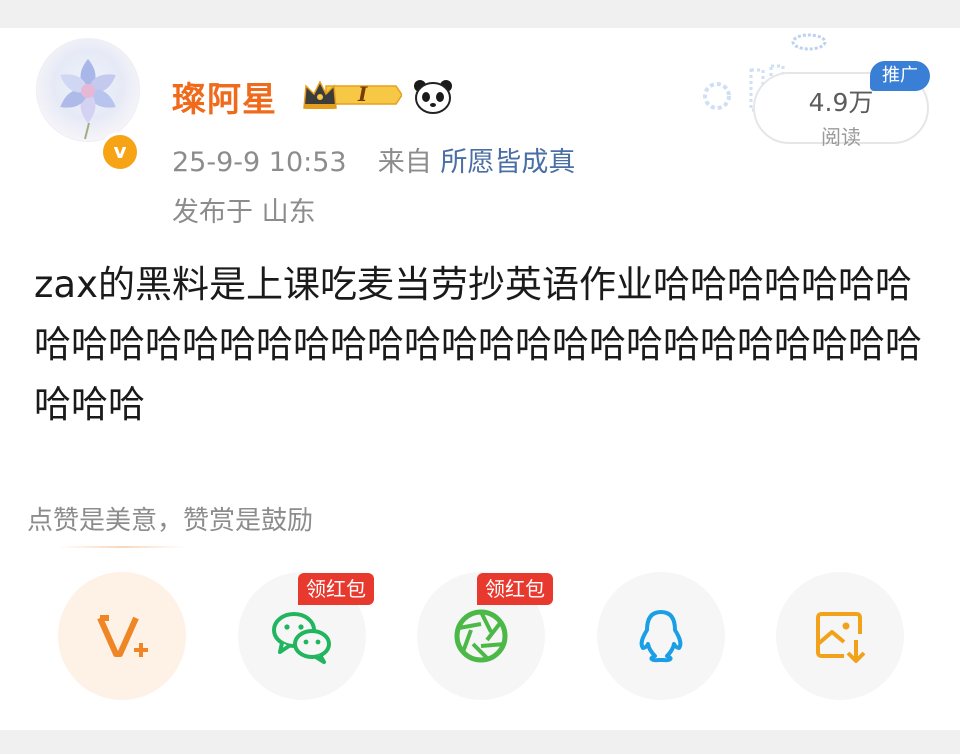 Image resolution: width=960 pixels, height=754 pixels. I want to click on verified-badge-icon: v, so click(120, 152).